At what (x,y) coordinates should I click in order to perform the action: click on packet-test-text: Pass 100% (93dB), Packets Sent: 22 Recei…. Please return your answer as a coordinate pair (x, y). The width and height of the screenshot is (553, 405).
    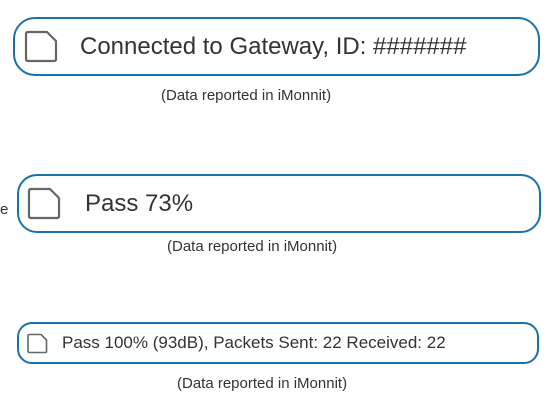
    Looking at the image, I should click on (254, 342).